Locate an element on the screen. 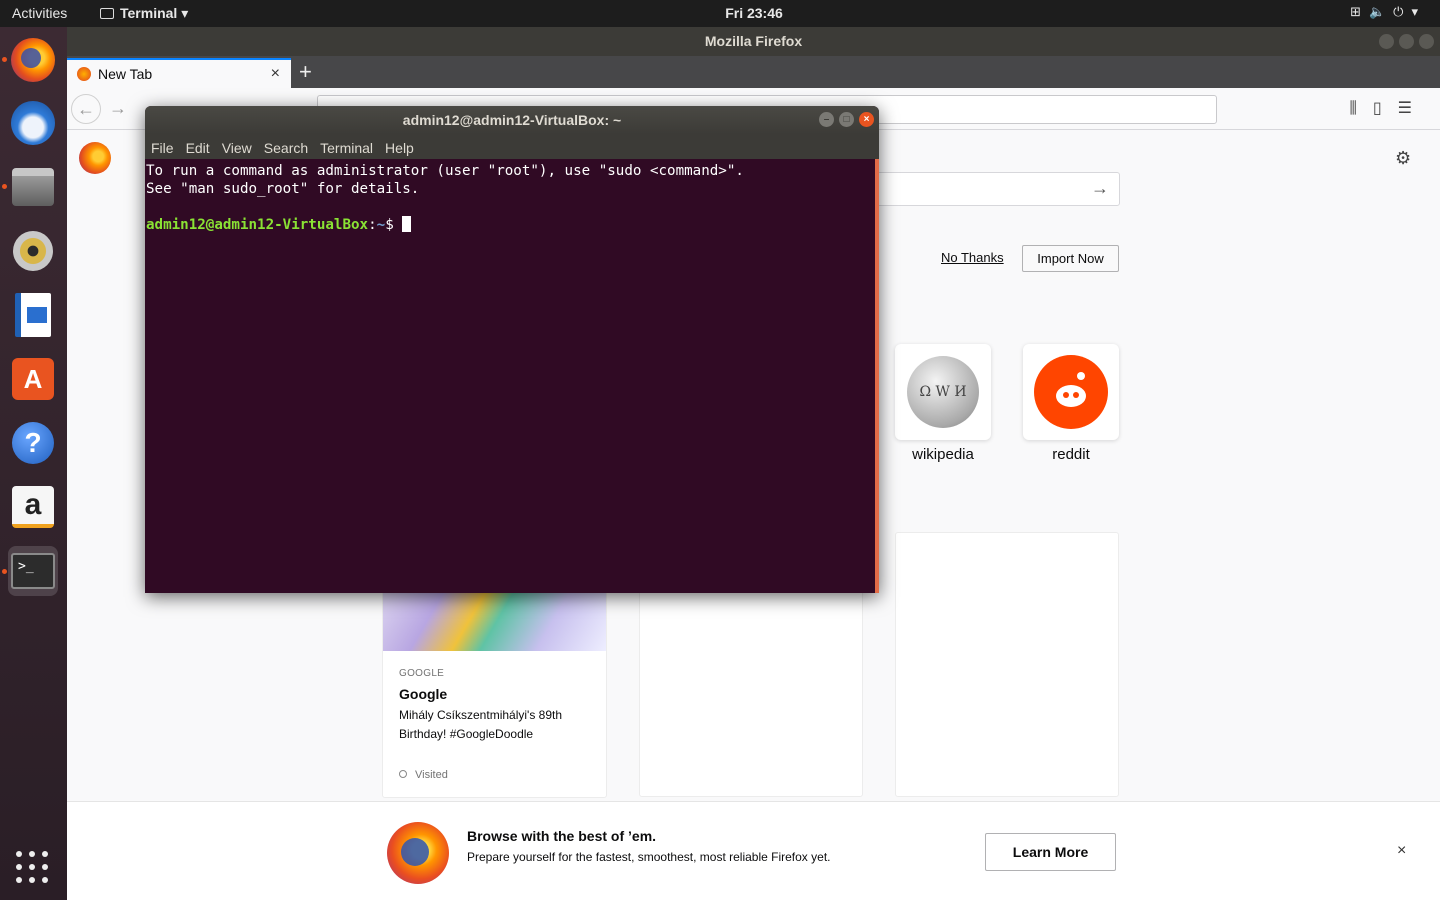  firefox-window-title: Mozilla Firefox is located at coordinates (753, 41).